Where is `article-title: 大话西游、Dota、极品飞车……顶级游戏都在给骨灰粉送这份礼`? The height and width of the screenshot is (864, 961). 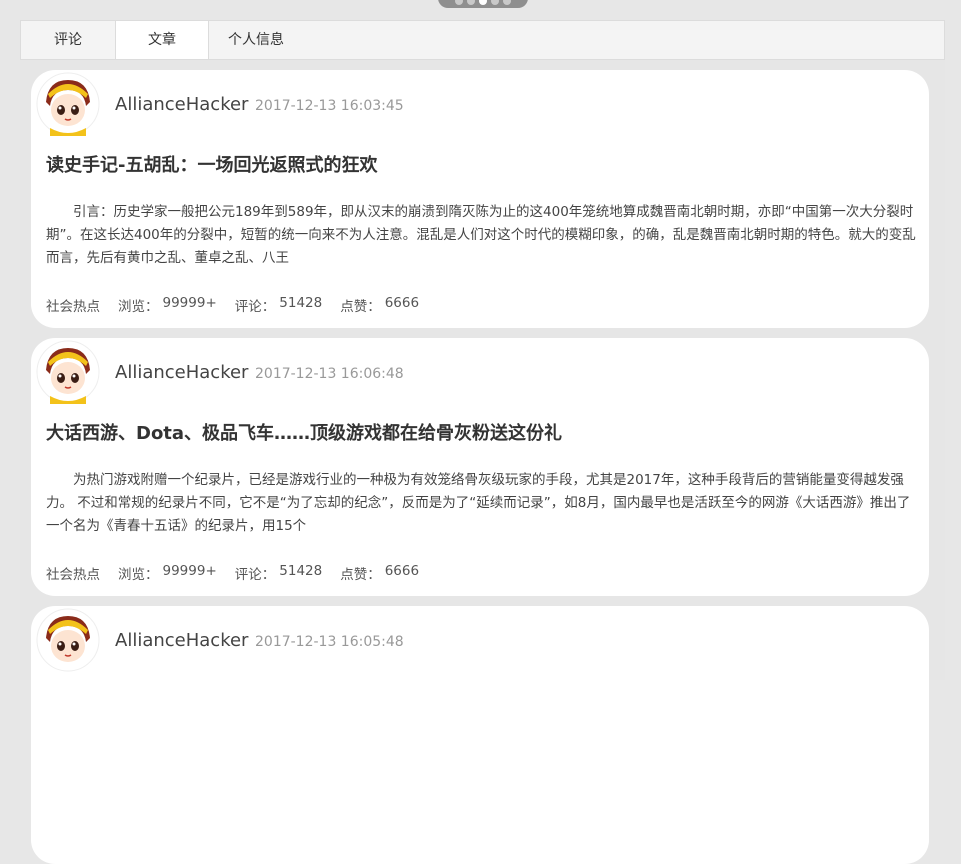
article-title: 大话西游、Dota、极品飞车……顶级游戏都在给骨灰粉送这份礼 is located at coordinates (304, 432).